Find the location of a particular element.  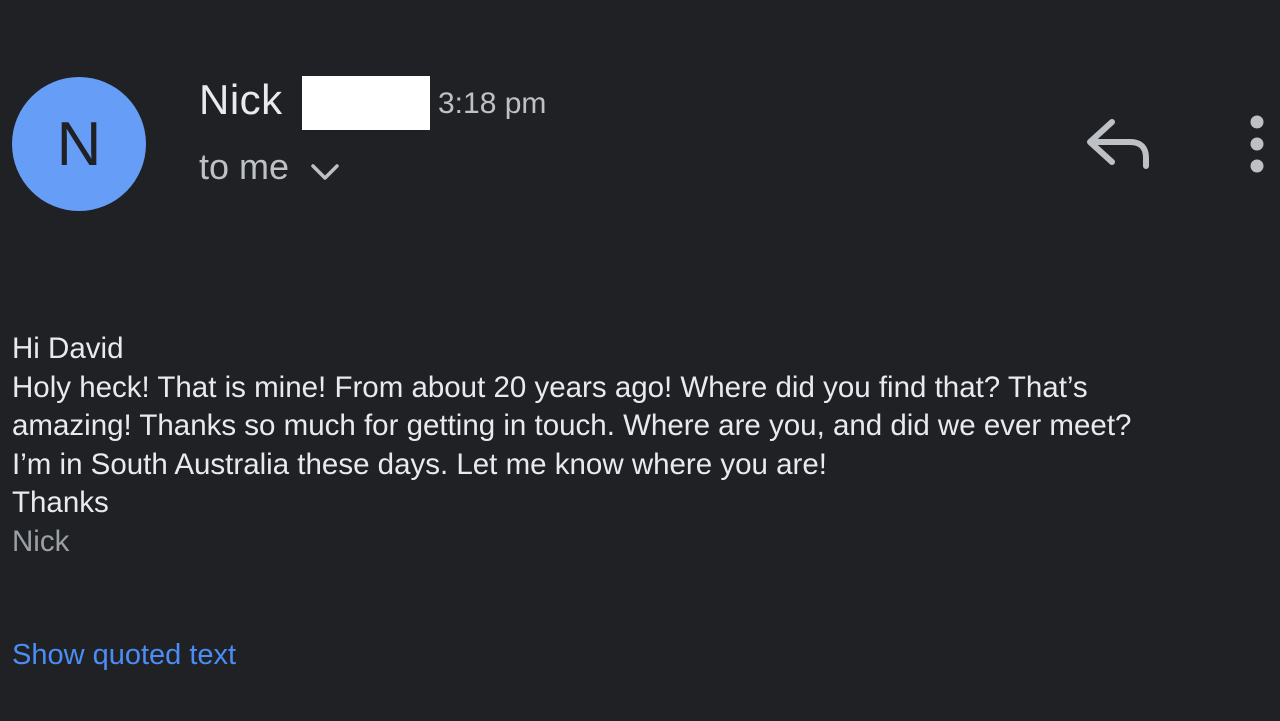

recipient-label: to me is located at coordinates (244, 166).